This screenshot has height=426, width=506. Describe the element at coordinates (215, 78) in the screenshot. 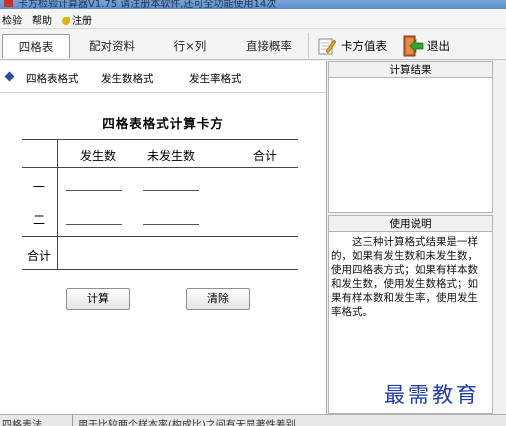

I see `format-tab-incidence-rate: 发生率格式` at that location.